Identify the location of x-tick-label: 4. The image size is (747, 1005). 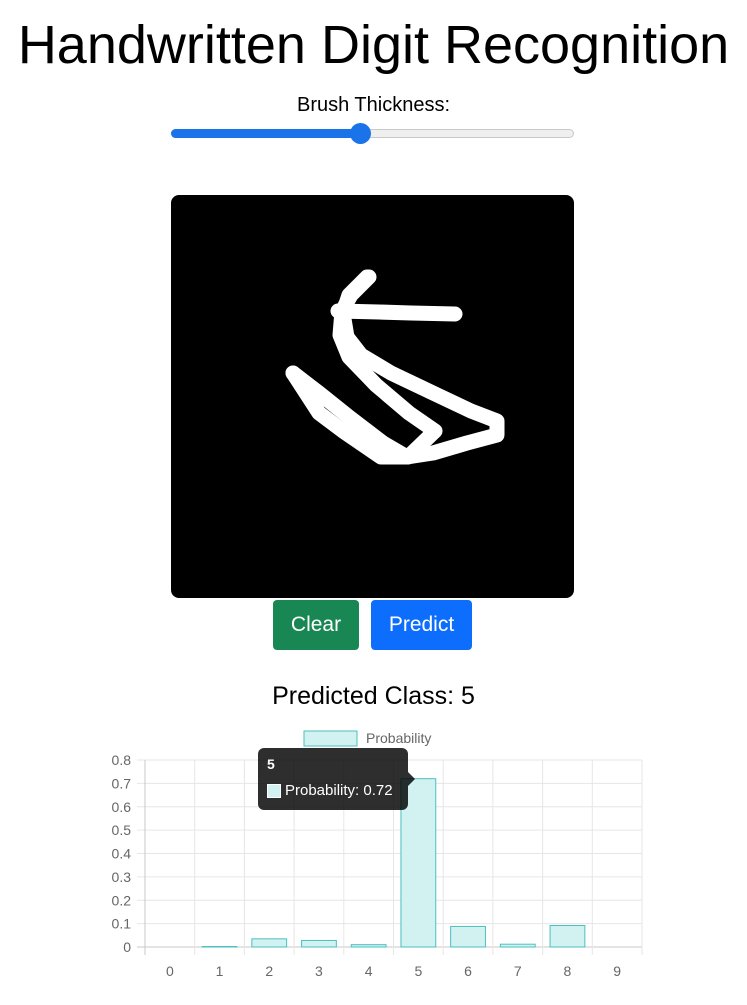
(369, 971).